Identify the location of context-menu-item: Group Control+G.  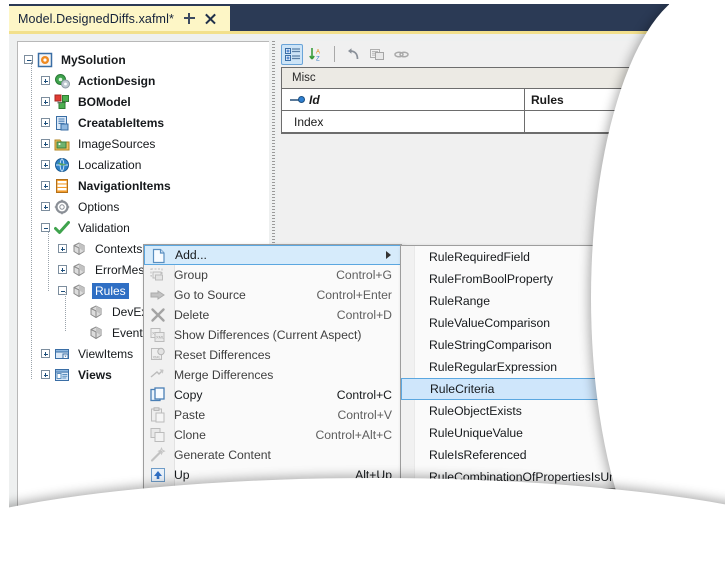
(272, 275).